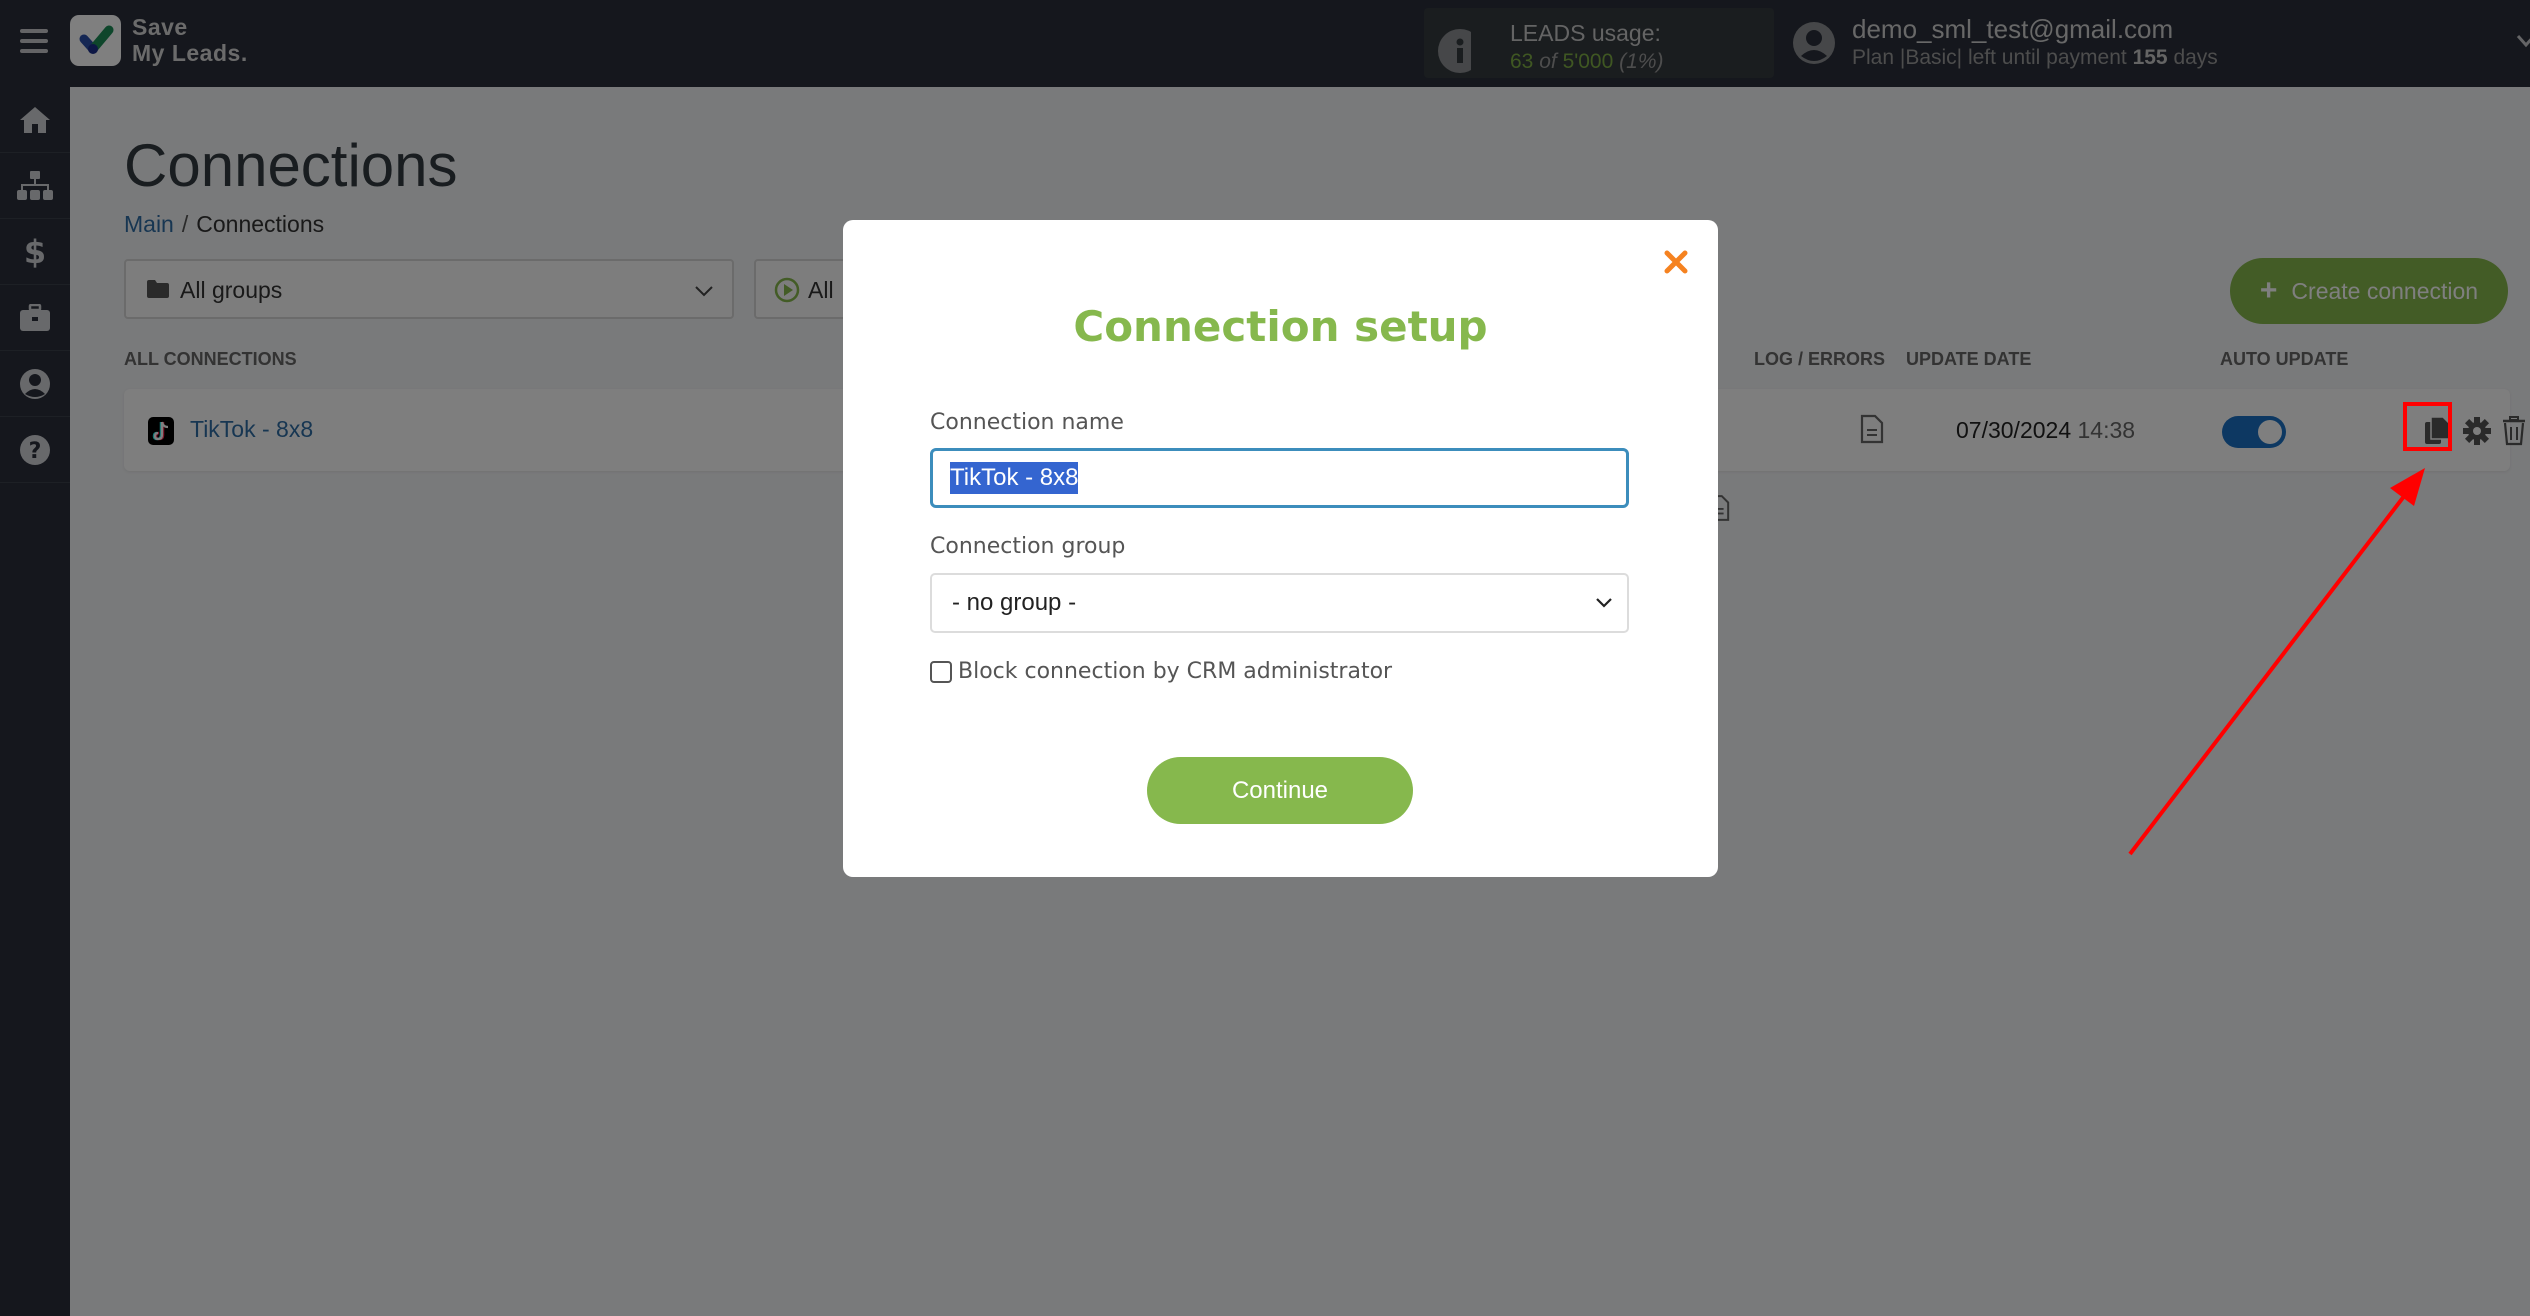  I want to click on connection-group-select: - no group -, so click(1279, 603).